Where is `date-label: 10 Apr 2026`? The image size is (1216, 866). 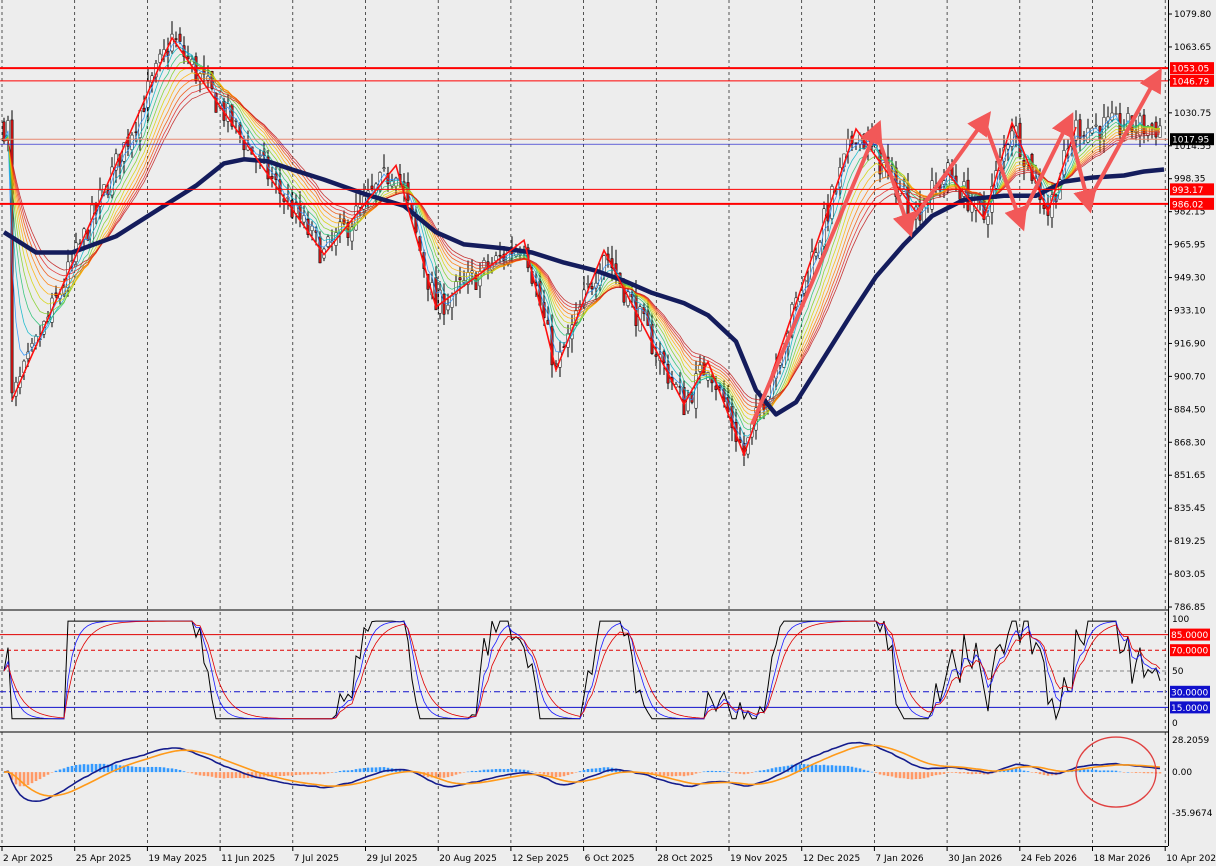
date-label: 10 Apr 2026 is located at coordinates (1191, 859).